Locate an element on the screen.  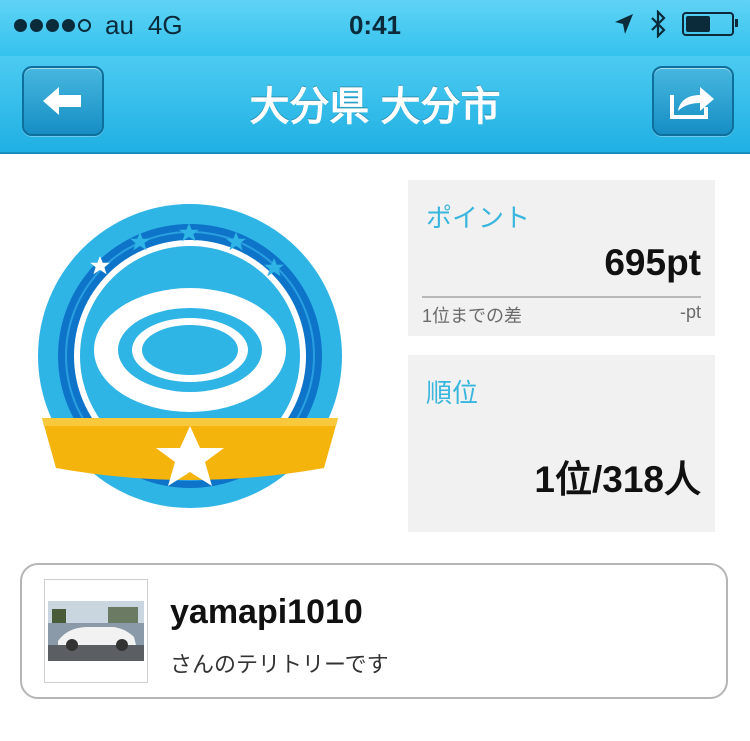
owner-subtitle: さんのテリトリーです is located at coordinates (279, 664).